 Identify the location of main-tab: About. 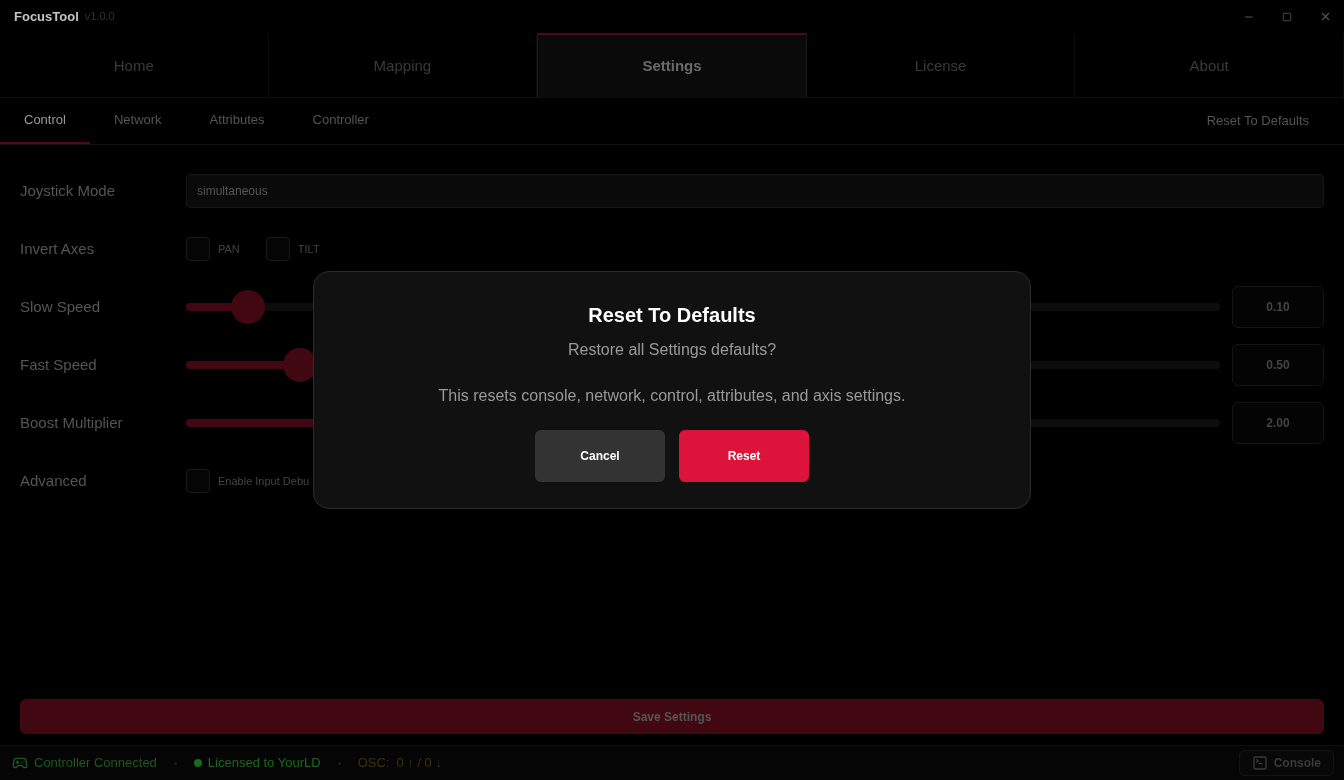
(1209, 65).